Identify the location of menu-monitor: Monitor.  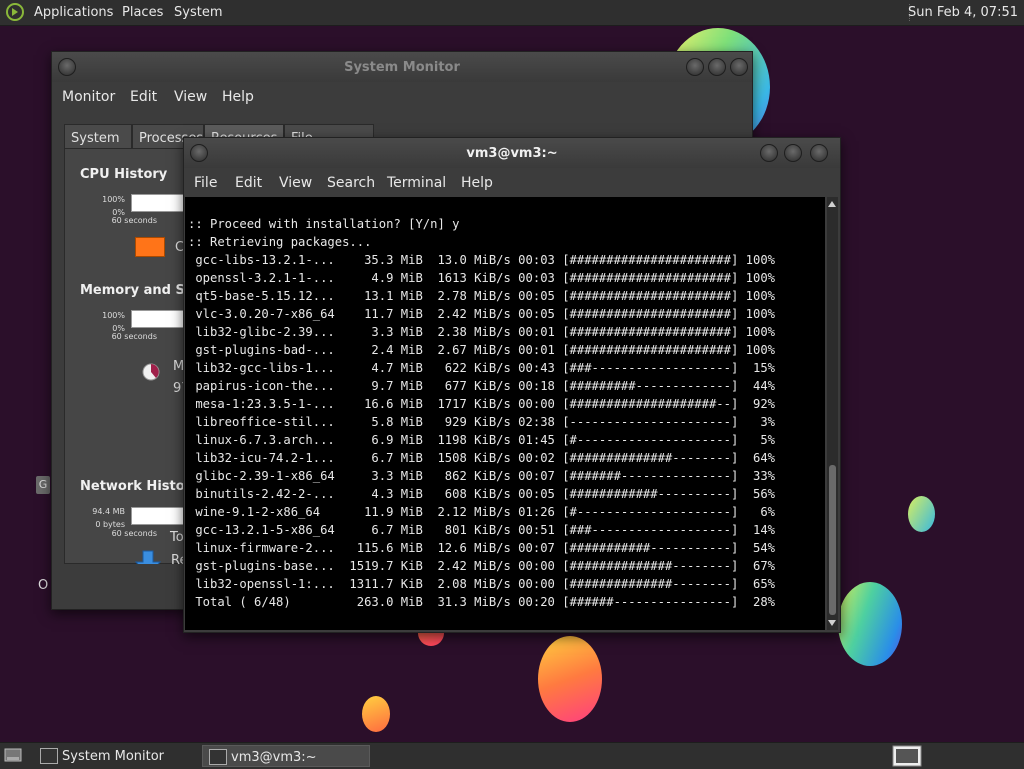
(88, 97).